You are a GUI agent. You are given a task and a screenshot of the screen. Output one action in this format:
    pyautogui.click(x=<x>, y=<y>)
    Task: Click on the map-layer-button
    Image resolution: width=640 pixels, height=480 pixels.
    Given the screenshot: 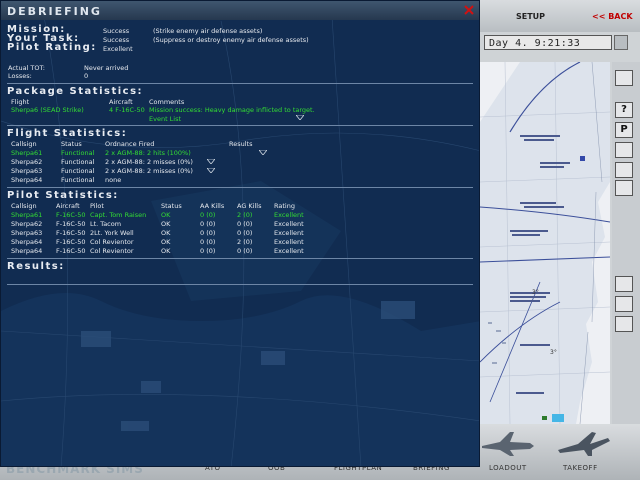 What is the action you would take?
    pyautogui.click(x=624, y=304)
    